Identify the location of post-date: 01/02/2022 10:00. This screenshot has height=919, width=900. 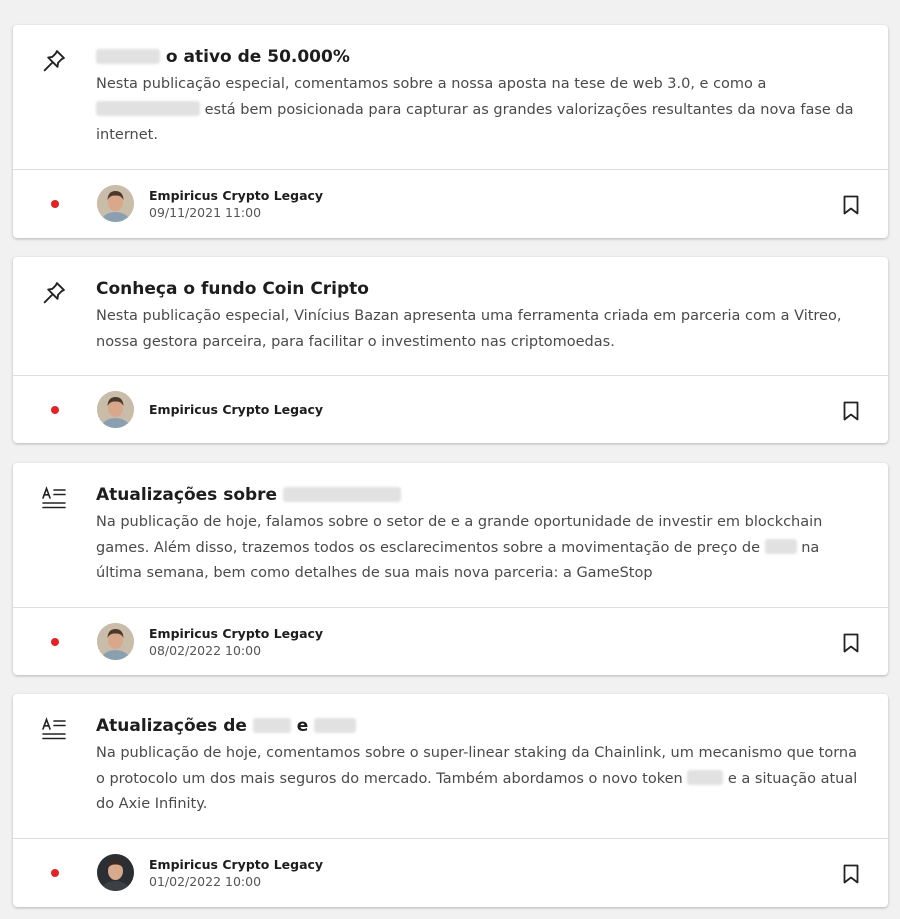
(205, 881).